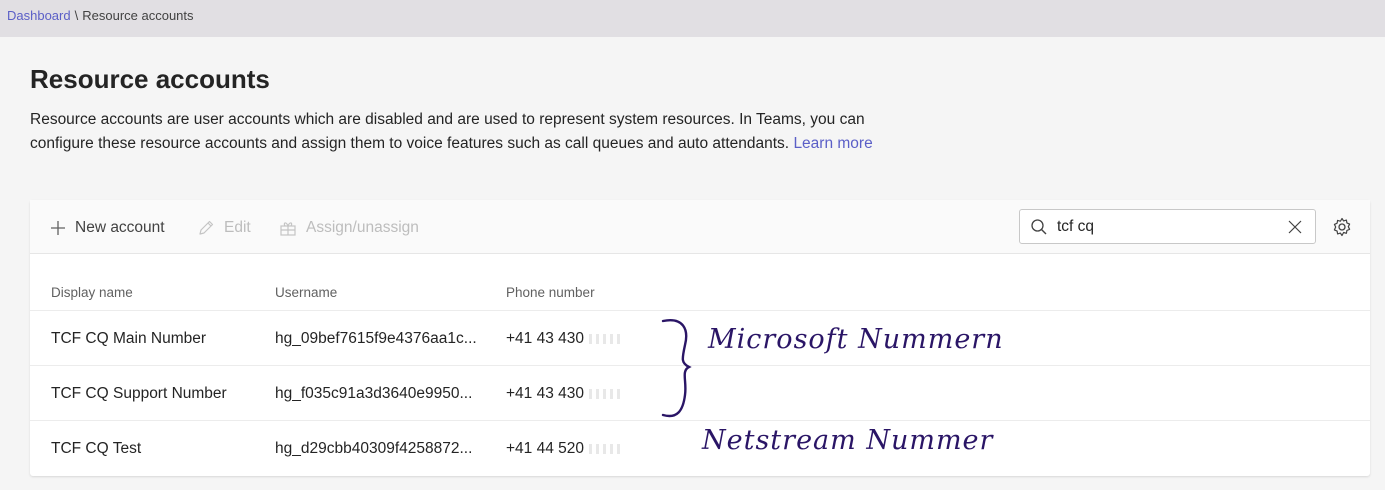 The image size is (1385, 490). What do you see at coordinates (237, 227) in the screenshot?
I see `edit-label: Edit` at bounding box center [237, 227].